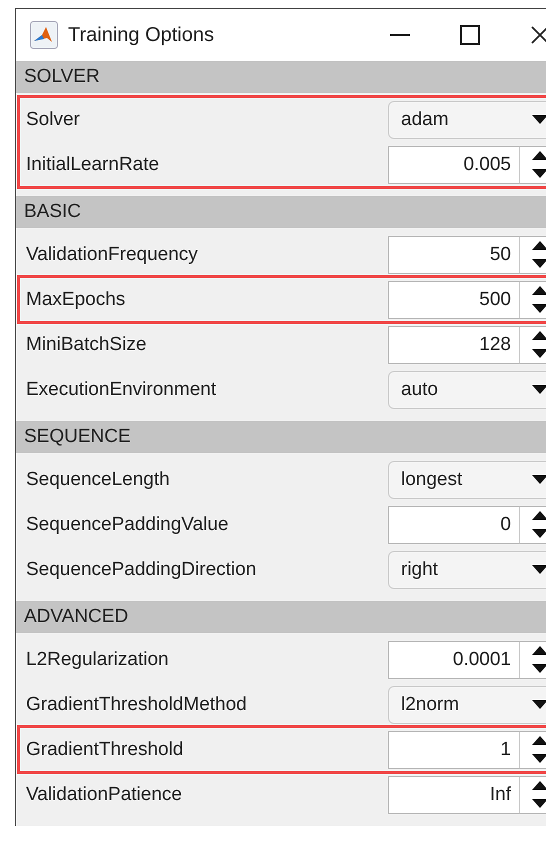  I want to click on section-header: SOLVER, so click(281, 77).